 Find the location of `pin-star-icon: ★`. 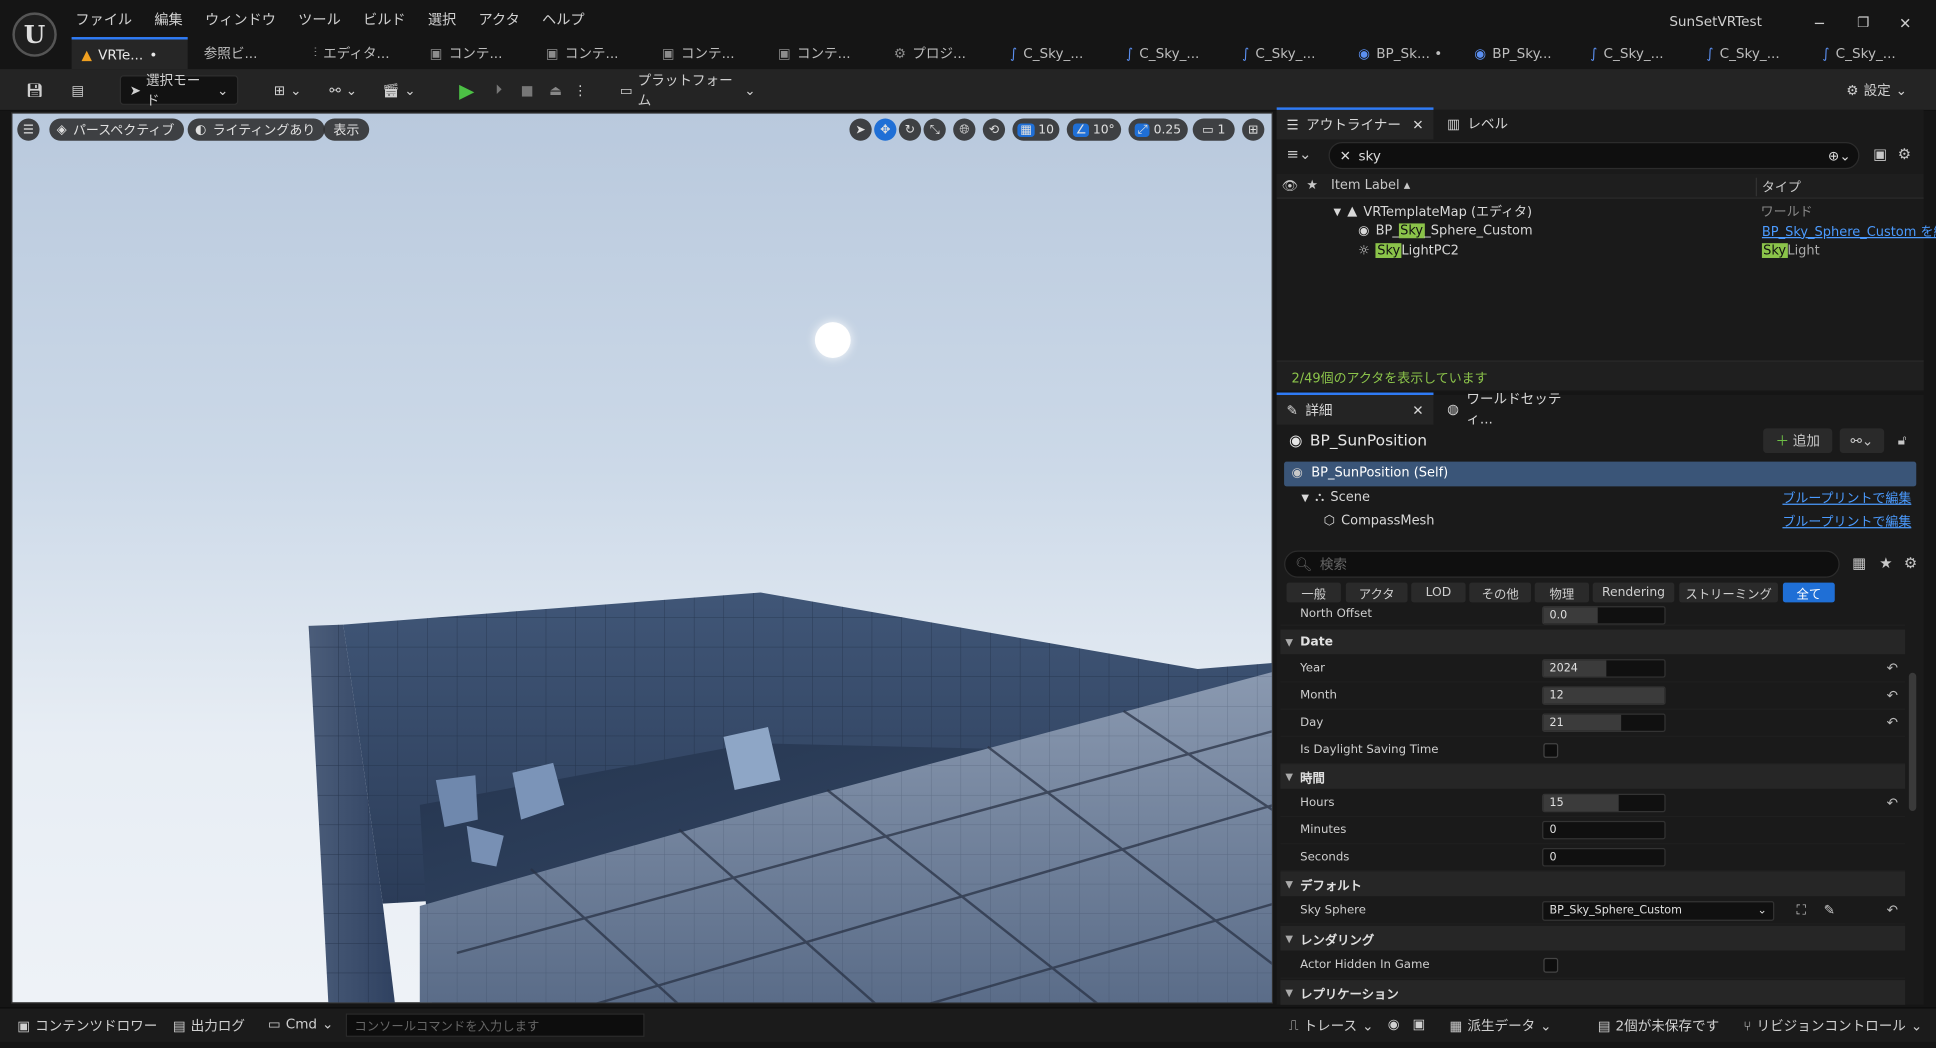

pin-star-icon: ★ is located at coordinates (1312, 185).